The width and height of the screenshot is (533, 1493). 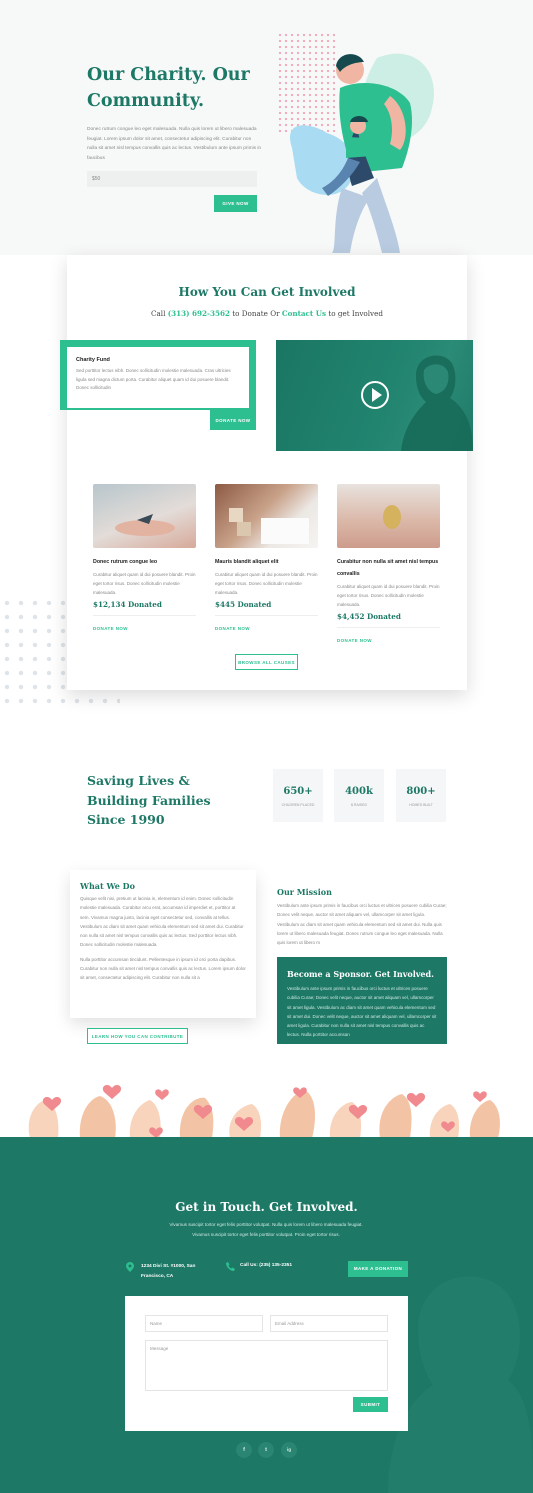 I want to click on play-icon, so click(x=377, y=395).